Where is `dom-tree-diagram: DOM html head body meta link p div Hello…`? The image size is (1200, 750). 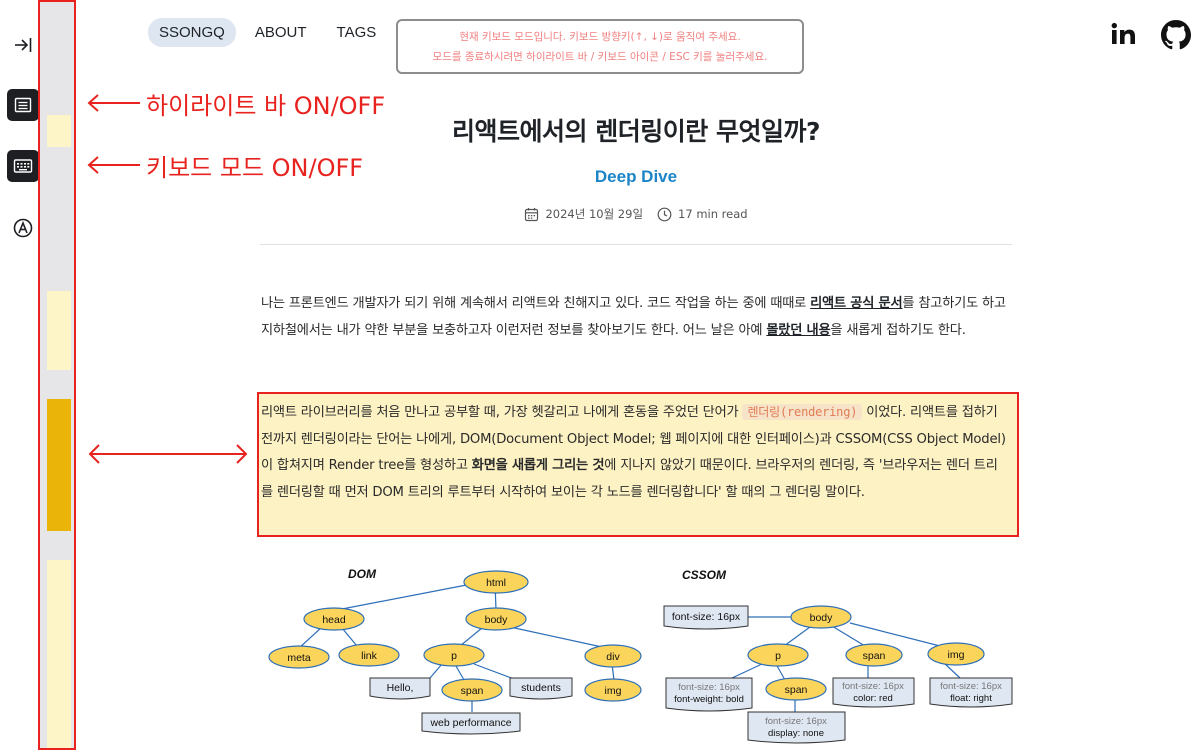 dom-tree-diagram: DOM html head body meta link p div Hello… is located at coordinates (455, 651).